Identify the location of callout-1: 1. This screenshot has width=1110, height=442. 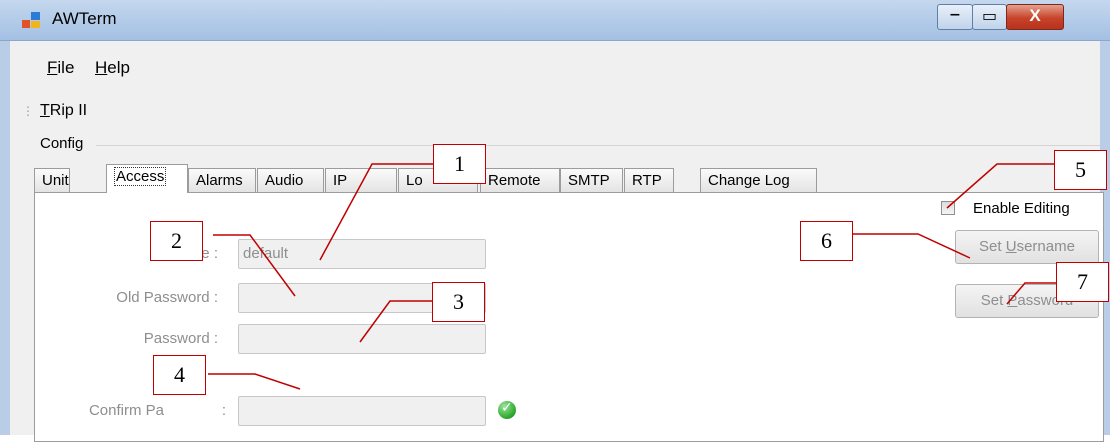
(459, 164).